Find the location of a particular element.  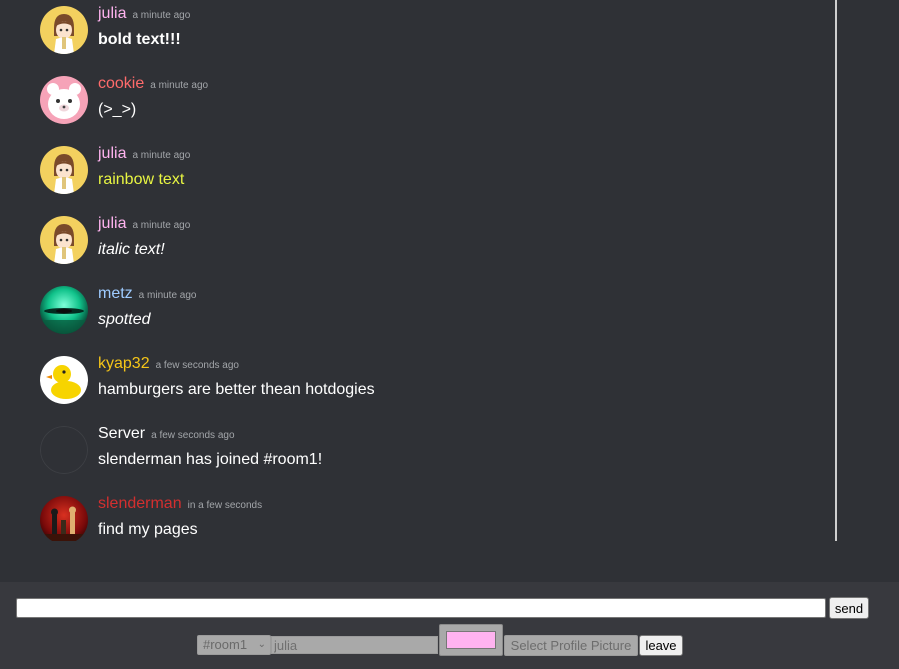

message-input is located at coordinates (421, 608).